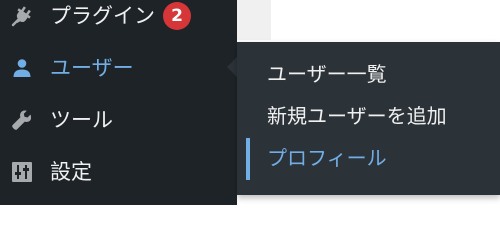 Image resolution: width=500 pixels, height=240 pixels. I want to click on submenu-item-label: ユーザー一覧, so click(327, 74).